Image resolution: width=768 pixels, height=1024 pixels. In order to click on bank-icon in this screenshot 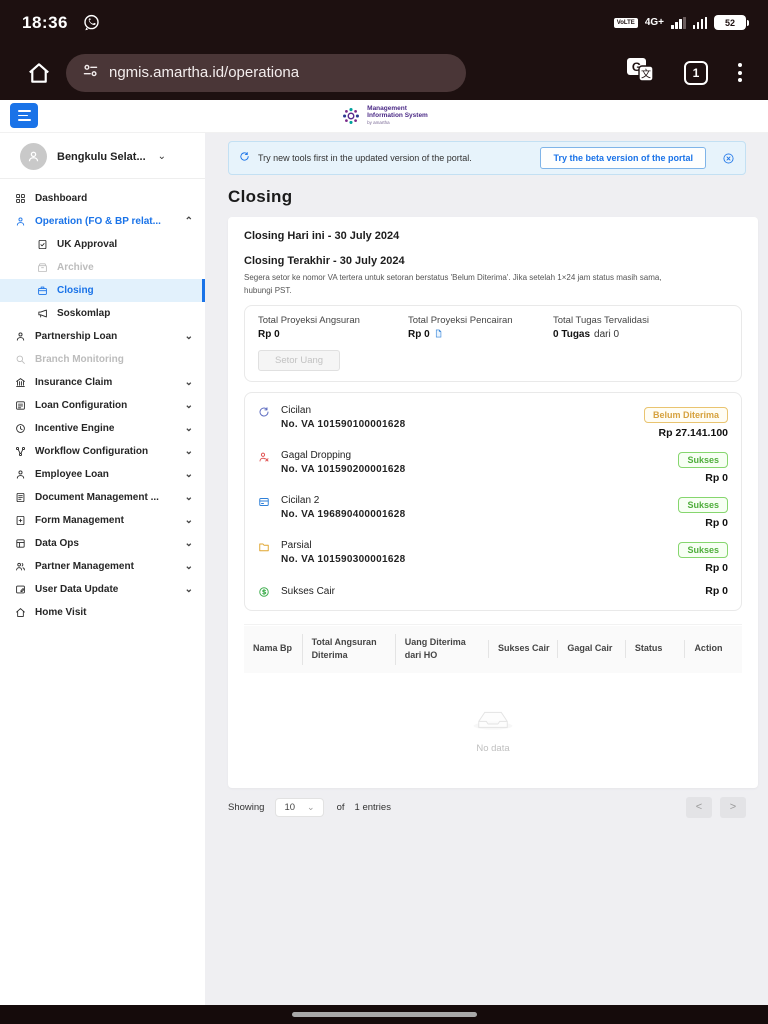, I will do `click(20, 382)`.